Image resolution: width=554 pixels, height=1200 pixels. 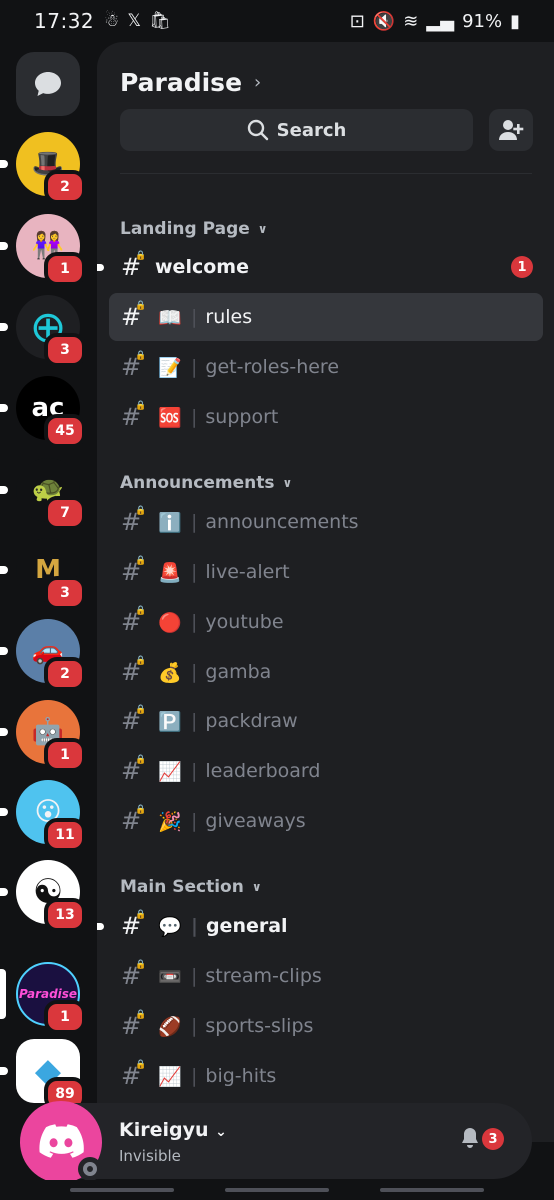 I want to click on channel-name: sports-slips, so click(x=259, y=1026).